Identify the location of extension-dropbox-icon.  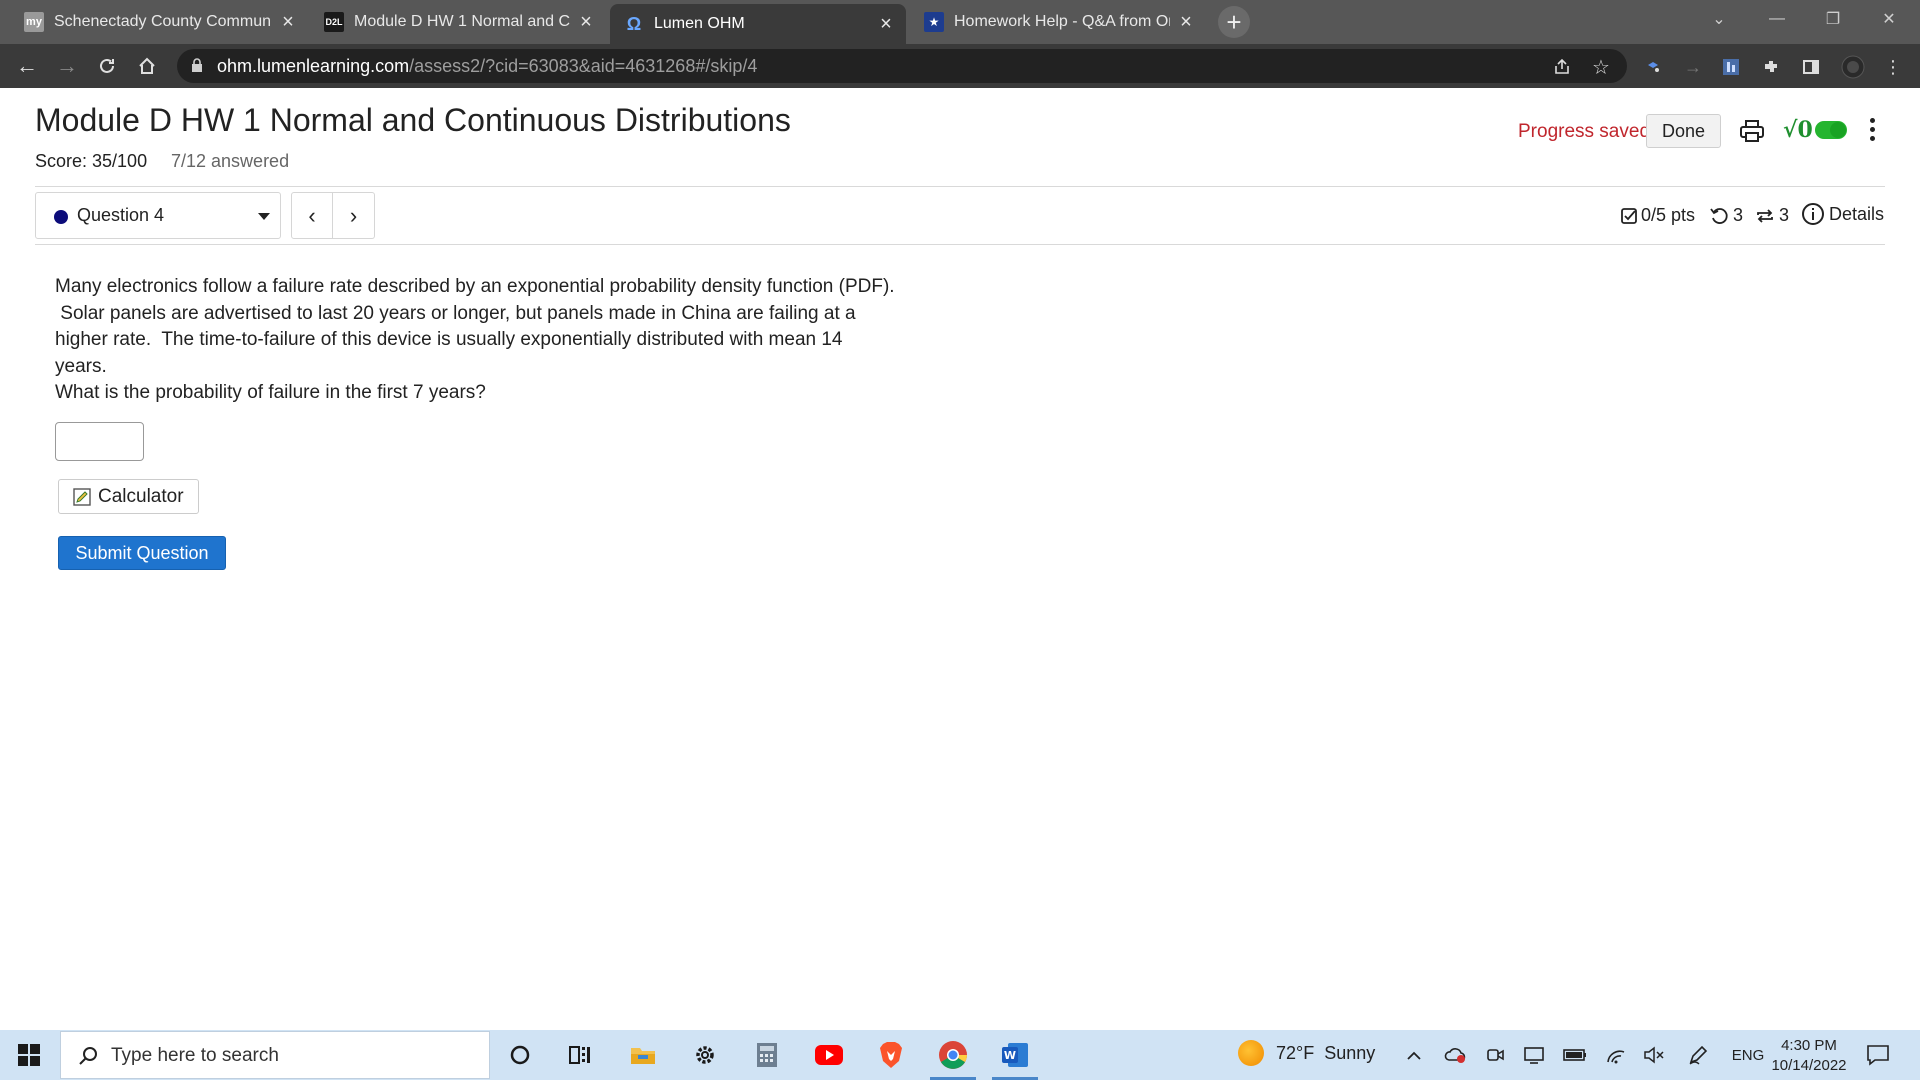
(1653, 67).